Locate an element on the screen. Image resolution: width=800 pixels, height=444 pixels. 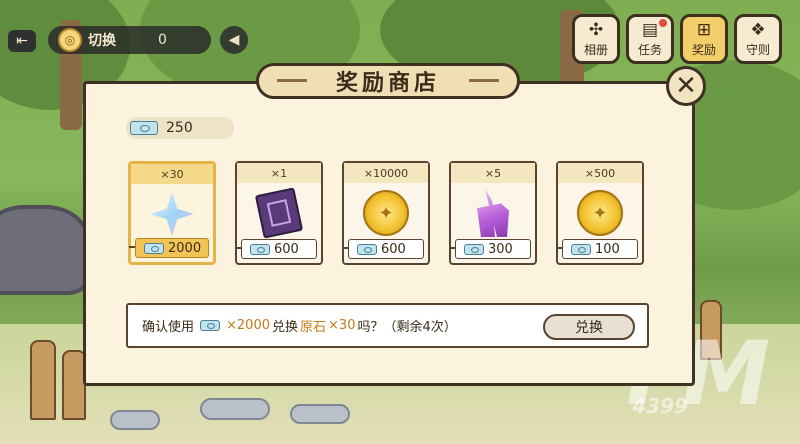
item-quantity: ×10000 is located at coordinates (386, 173).